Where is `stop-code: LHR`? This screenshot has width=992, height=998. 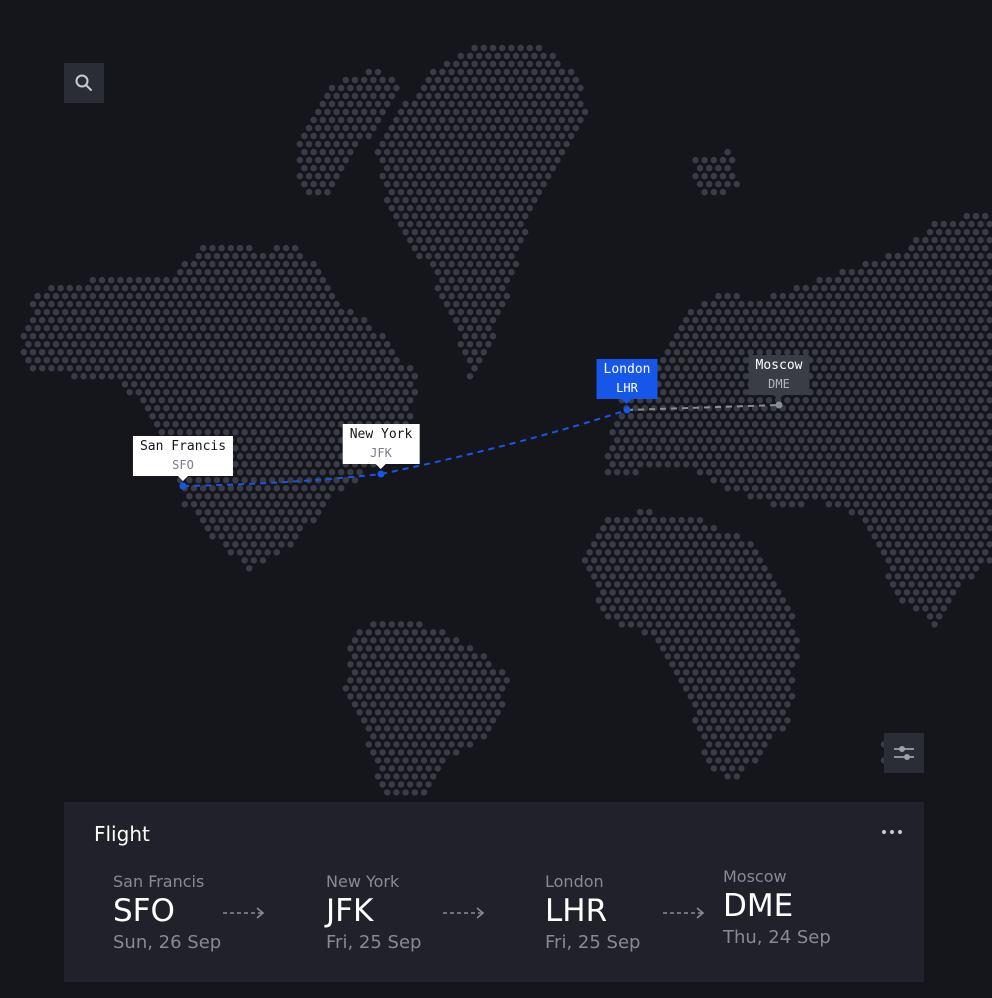 stop-code: LHR is located at coordinates (576, 911).